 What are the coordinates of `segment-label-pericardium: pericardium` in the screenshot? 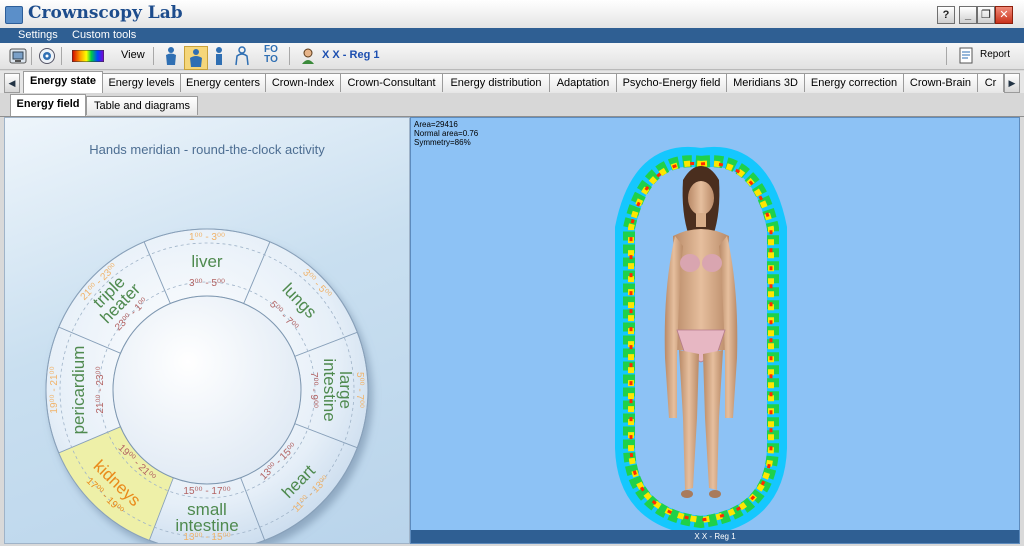 It's located at (78, 390).